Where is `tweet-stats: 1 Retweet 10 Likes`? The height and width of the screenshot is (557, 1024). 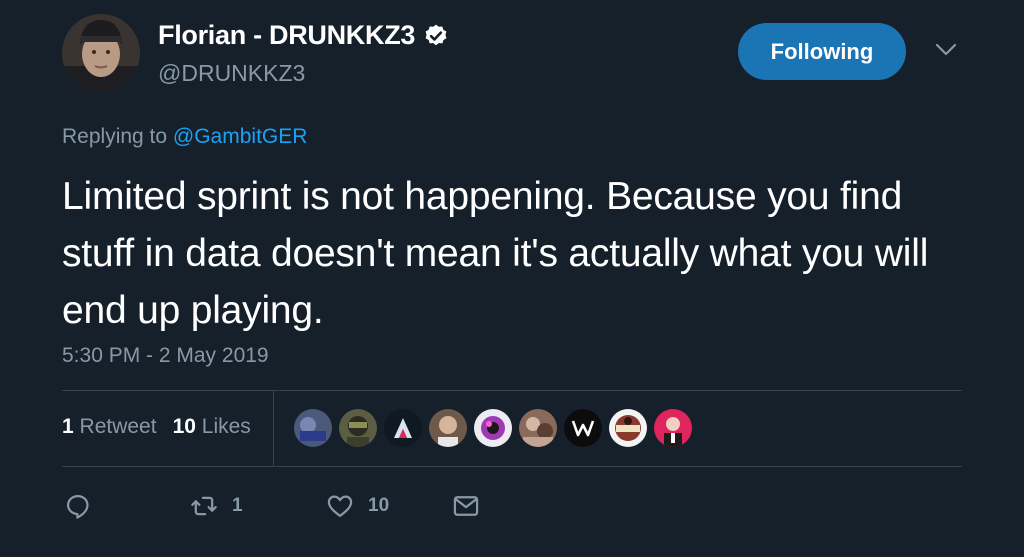 tweet-stats: 1 Retweet 10 Likes is located at coordinates (156, 427).